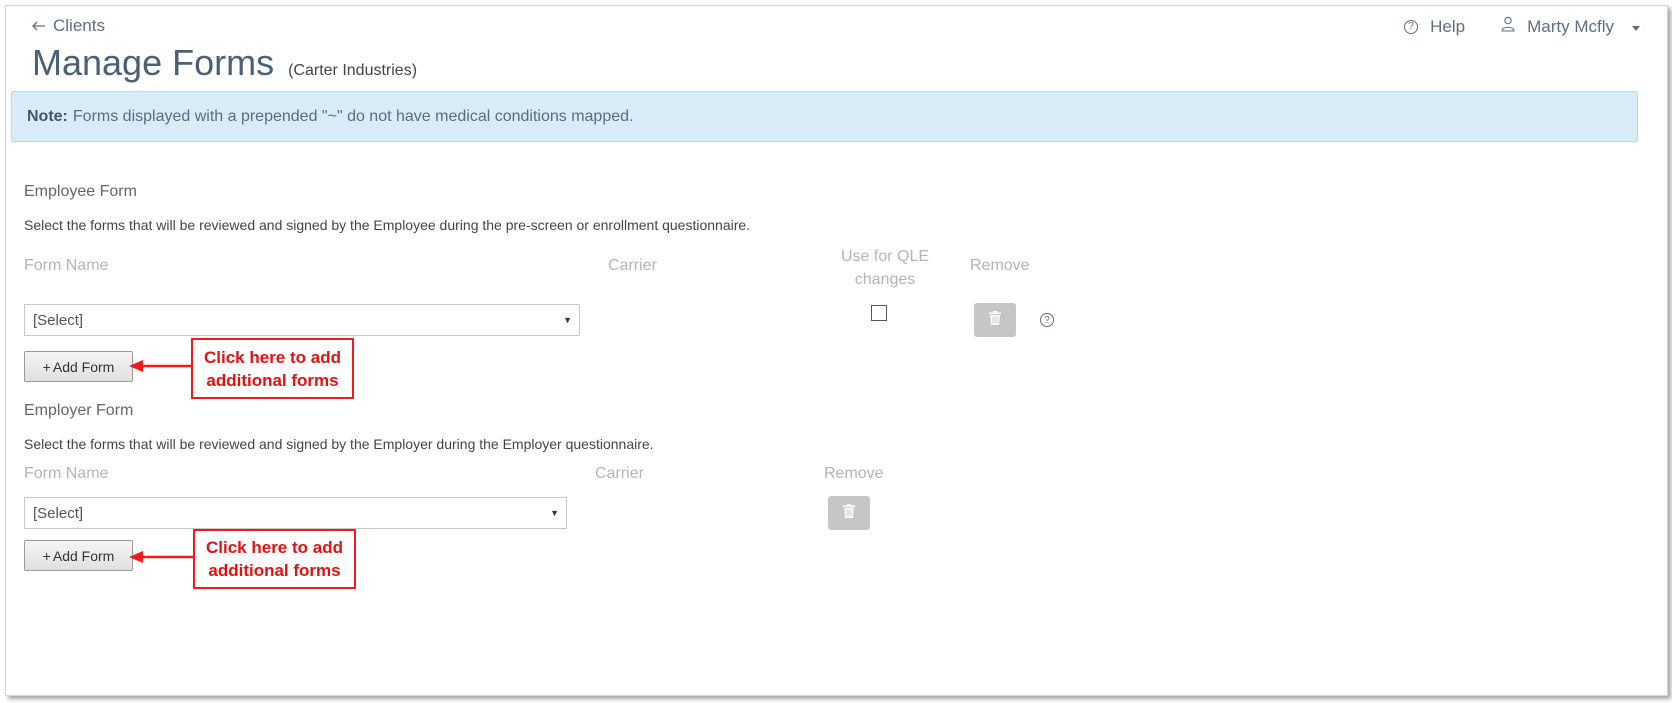 The width and height of the screenshot is (1672, 703). I want to click on help-icon: ?, so click(1411, 26).